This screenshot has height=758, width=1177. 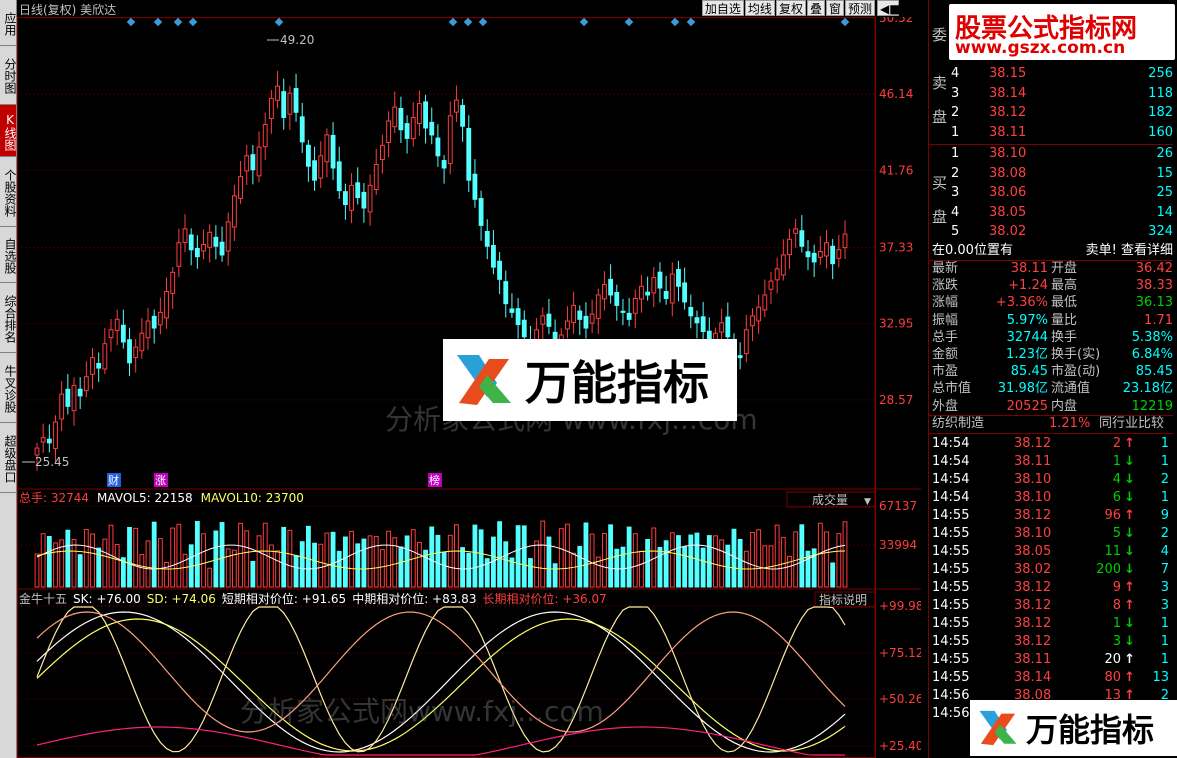 What do you see at coordinates (1051, 232) in the screenshot?
I see `buy-level-row: 5 38.02 324` at bounding box center [1051, 232].